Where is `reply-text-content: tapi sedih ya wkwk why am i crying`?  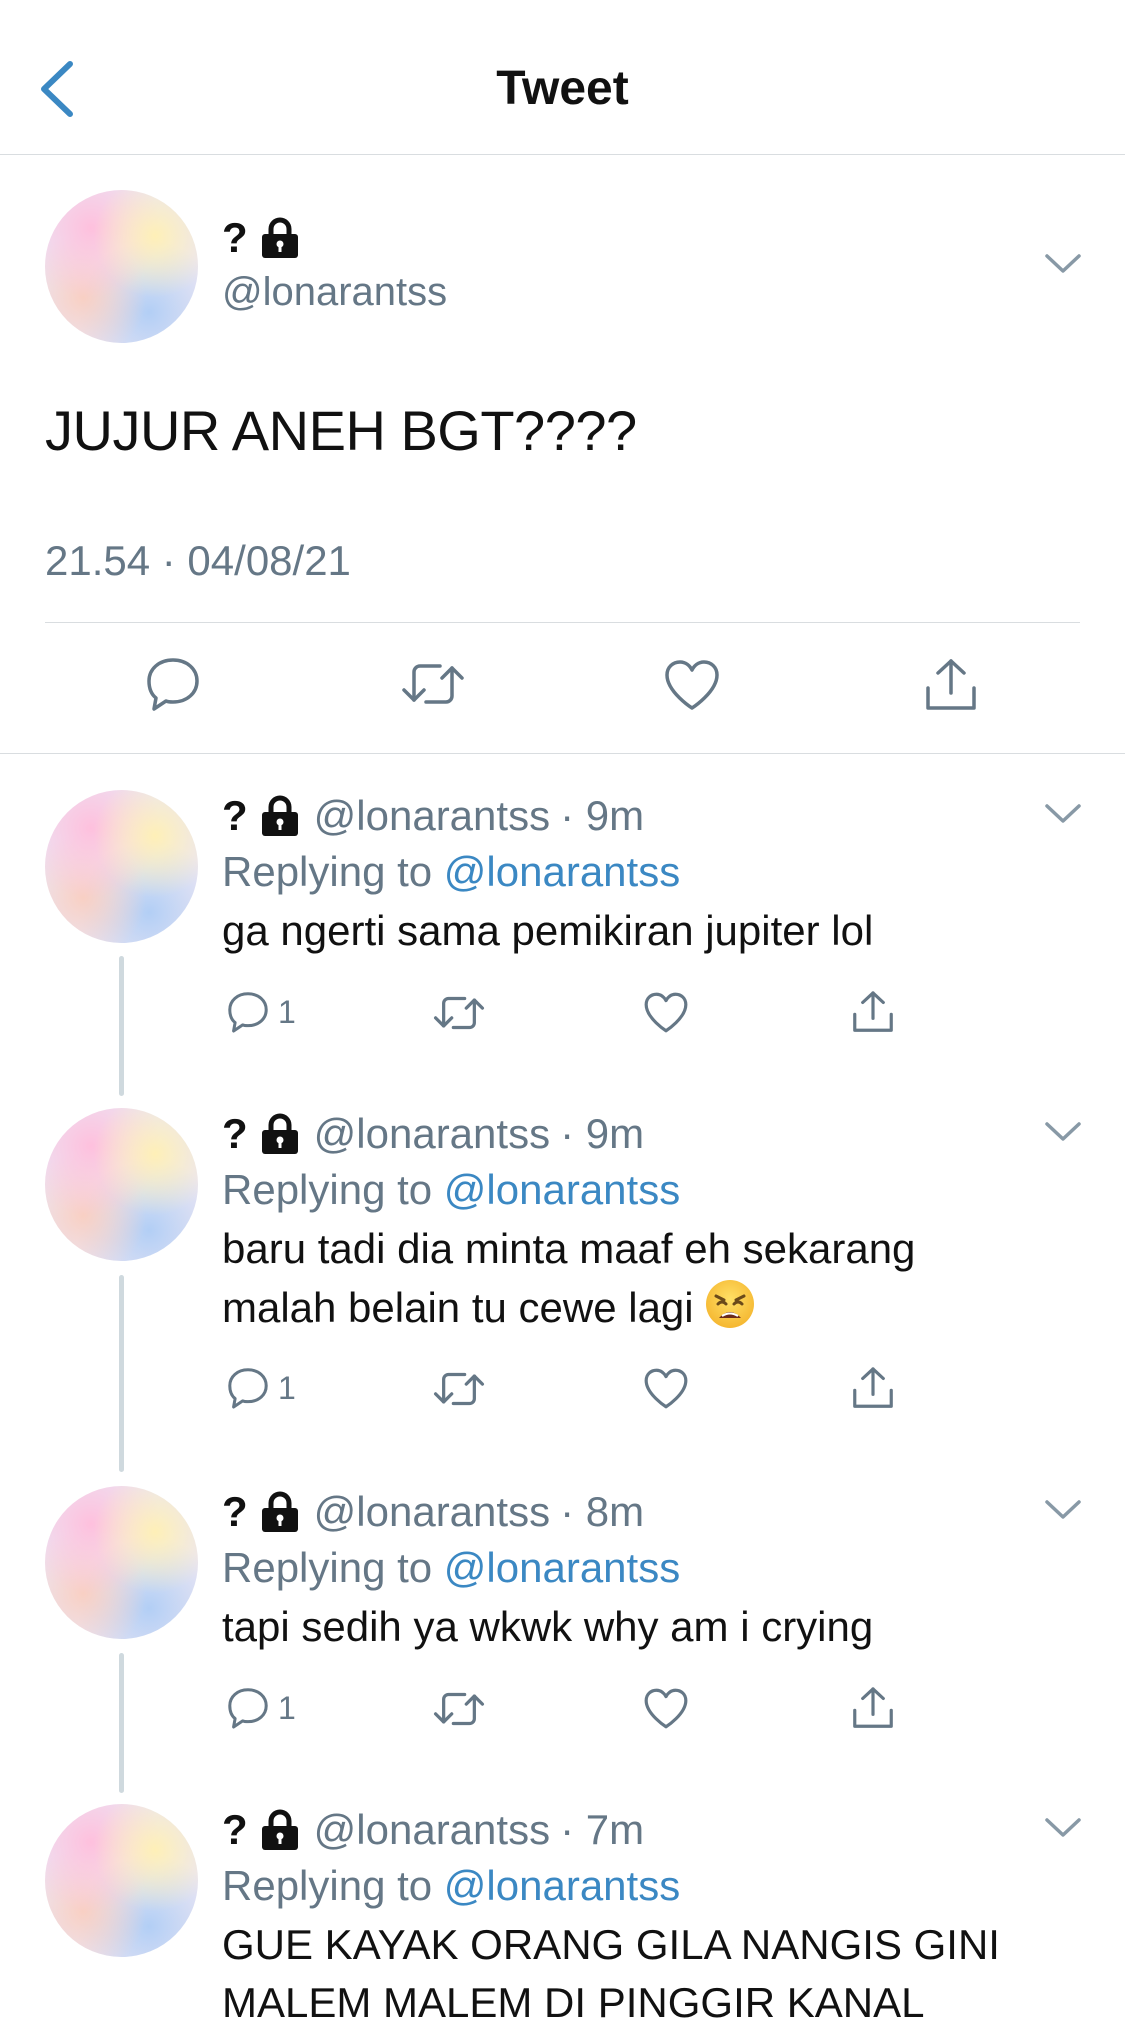 reply-text-content: tapi sedih ya wkwk why am i crying is located at coordinates (548, 1626).